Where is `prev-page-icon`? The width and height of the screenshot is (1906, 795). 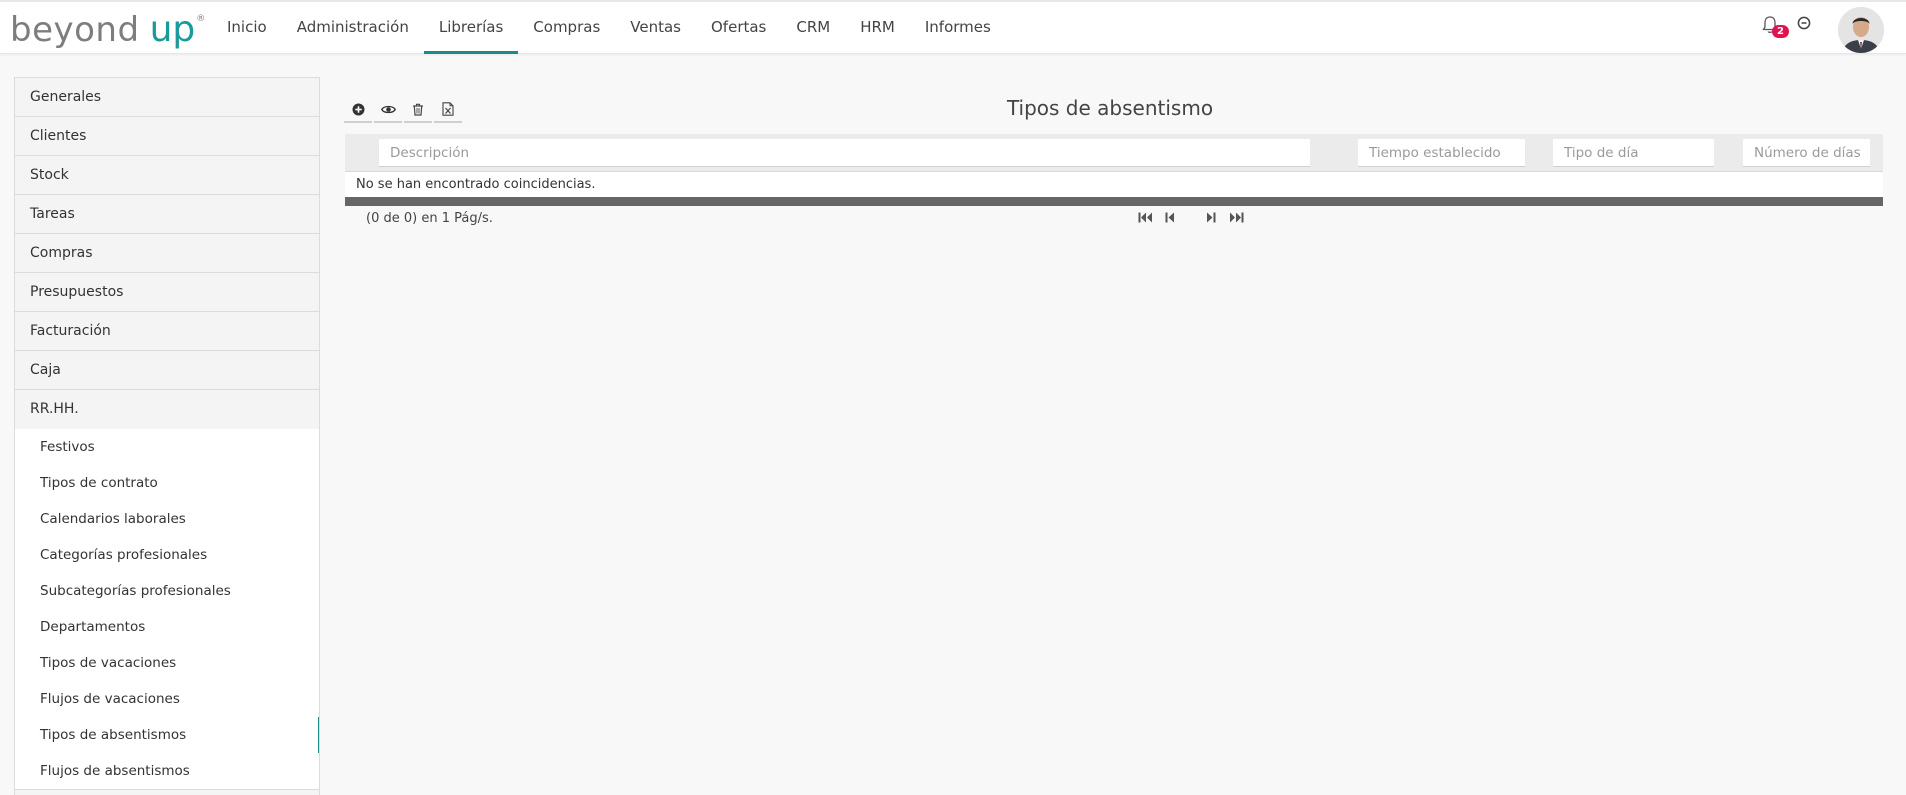
prev-page-icon is located at coordinates (1169, 217).